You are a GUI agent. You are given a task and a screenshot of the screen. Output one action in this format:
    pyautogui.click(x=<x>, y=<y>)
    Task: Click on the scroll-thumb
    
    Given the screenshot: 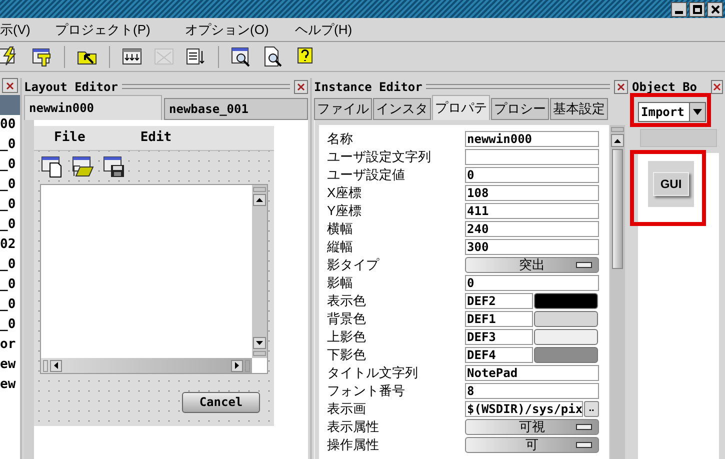 What is the action you would take?
    pyautogui.click(x=617, y=209)
    